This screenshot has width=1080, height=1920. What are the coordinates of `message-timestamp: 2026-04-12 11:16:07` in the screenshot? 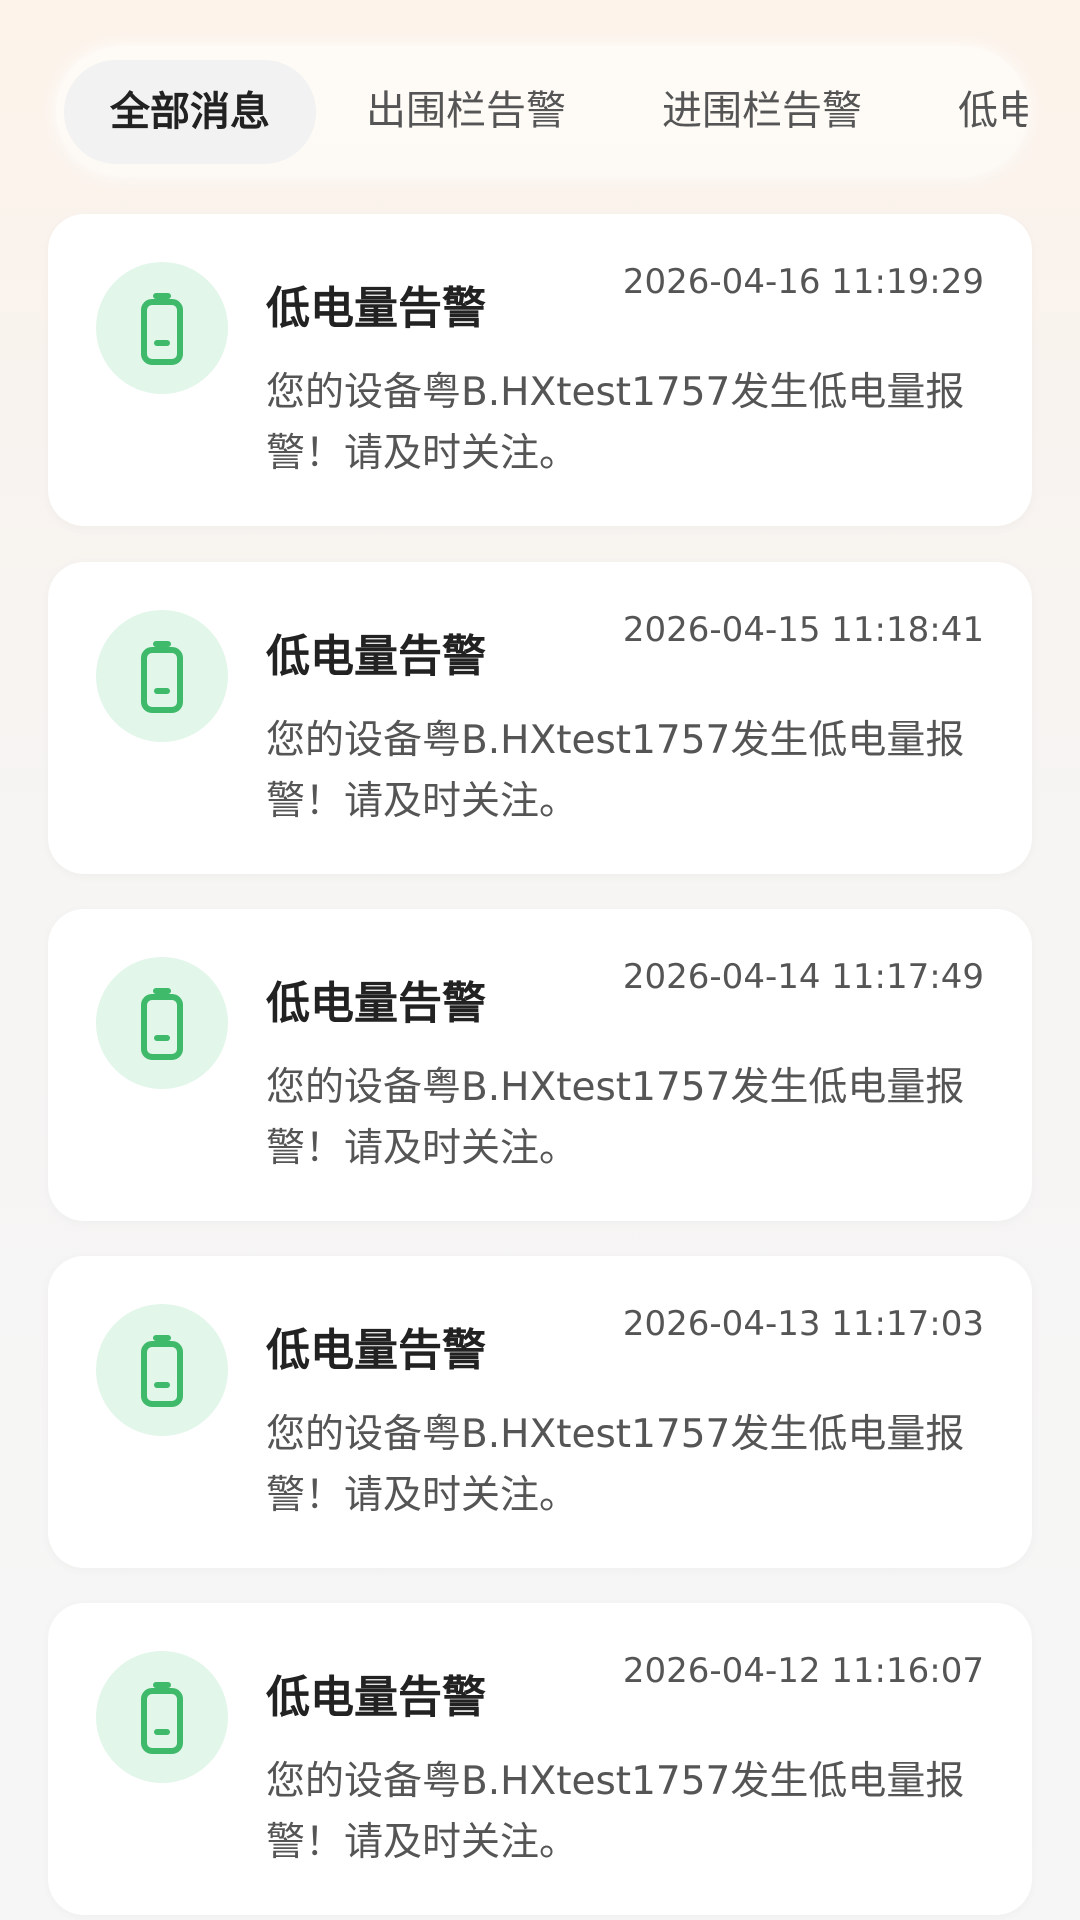 It's located at (803, 1671).